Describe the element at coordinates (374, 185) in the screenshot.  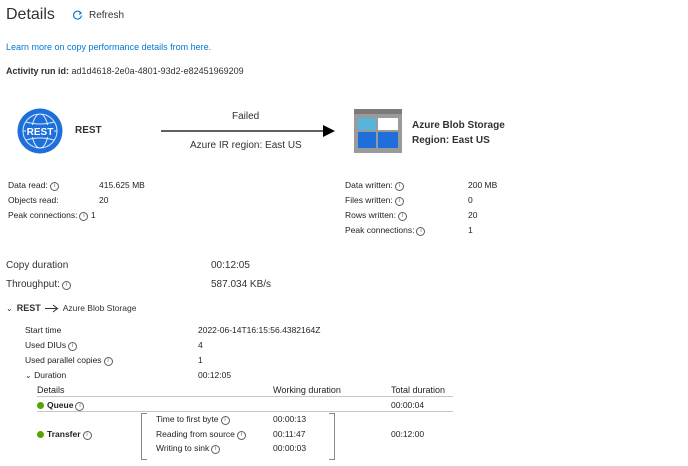
I see `data-written-label: Data written: i` at that location.